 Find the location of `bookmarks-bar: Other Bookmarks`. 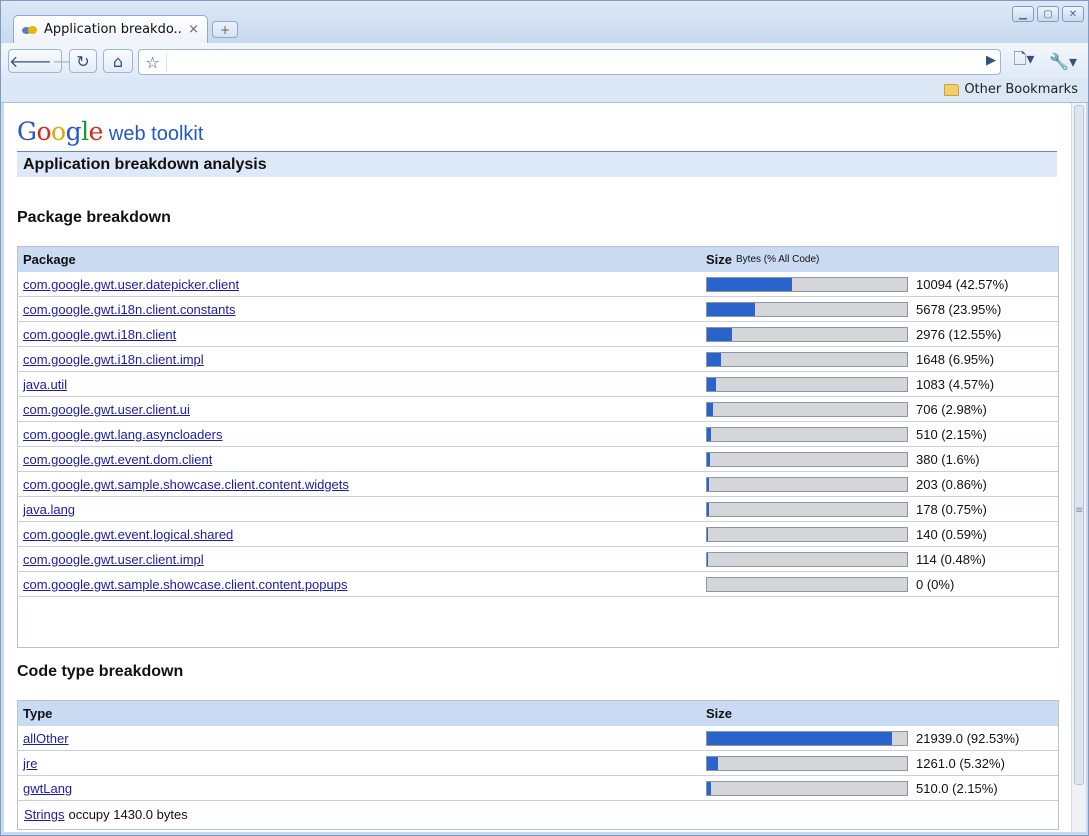

bookmarks-bar: Other Bookmarks is located at coordinates (544, 91).